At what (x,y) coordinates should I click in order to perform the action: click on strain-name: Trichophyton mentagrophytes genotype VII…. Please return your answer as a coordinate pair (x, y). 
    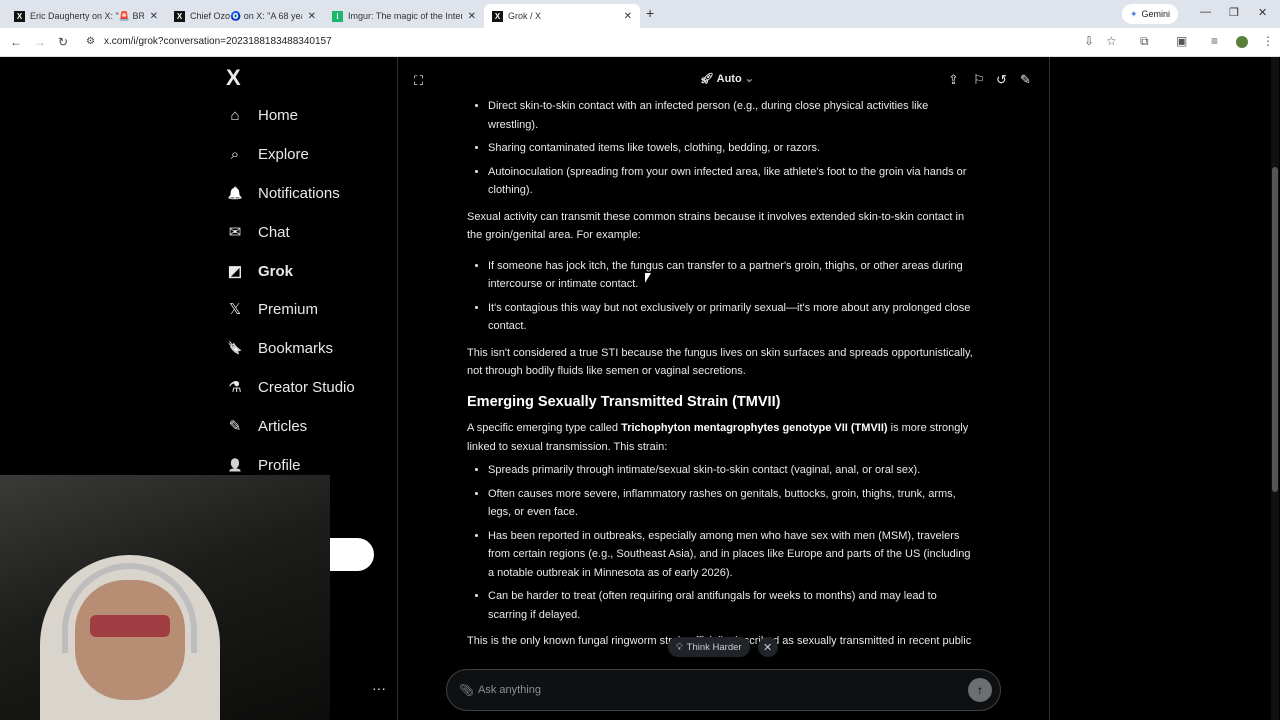
    Looking at the image, I should click on (754, 428).